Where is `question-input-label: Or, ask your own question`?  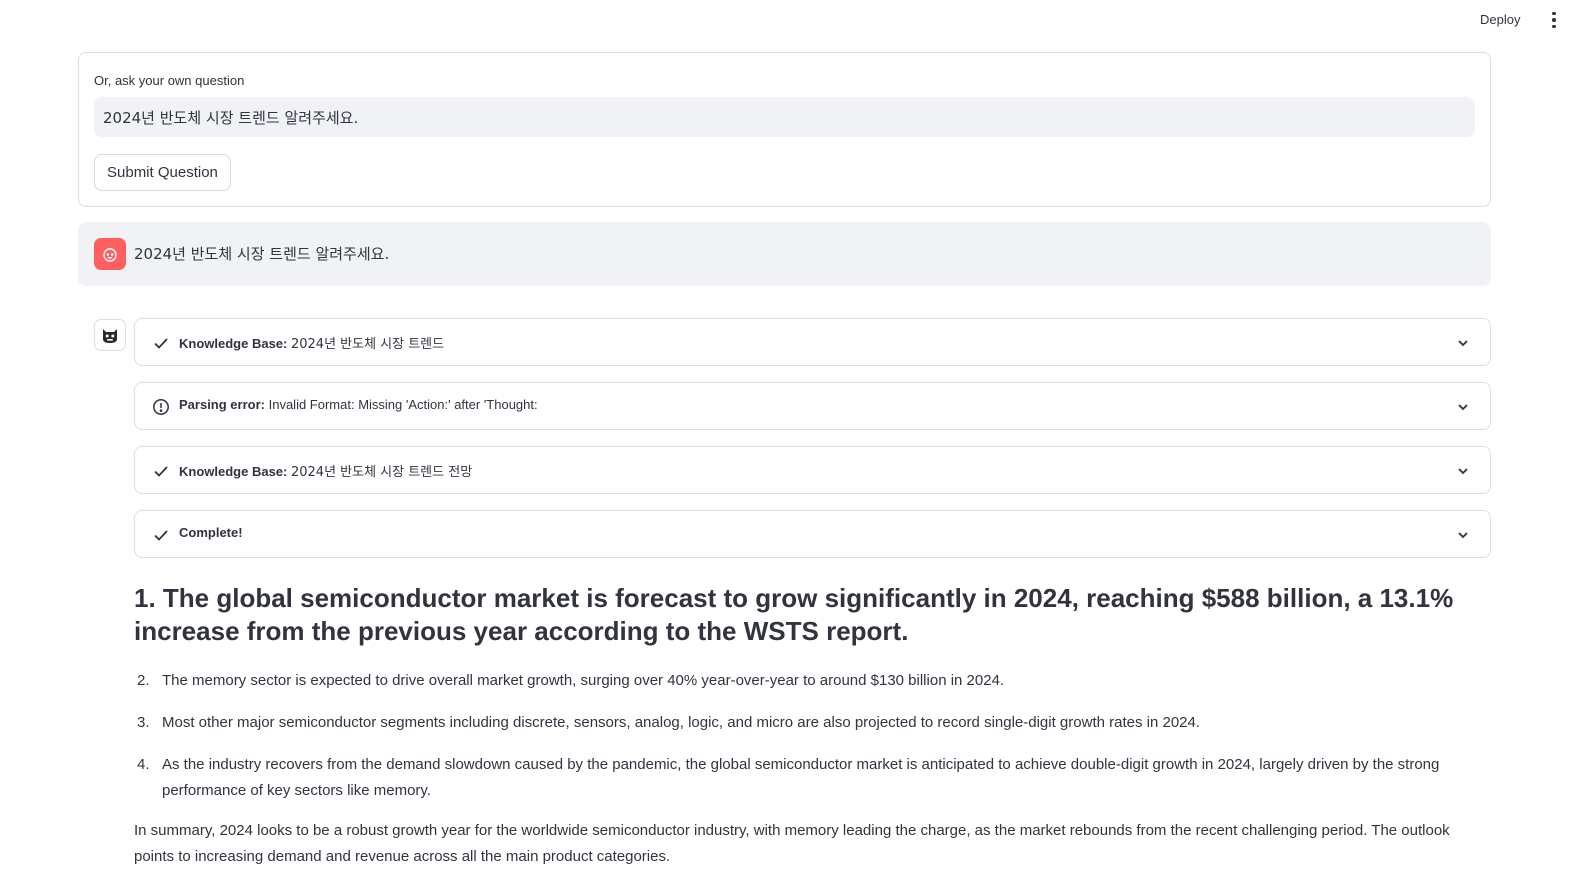
question-input-label: Or, ask your own question is located at coordinates (169, 80).